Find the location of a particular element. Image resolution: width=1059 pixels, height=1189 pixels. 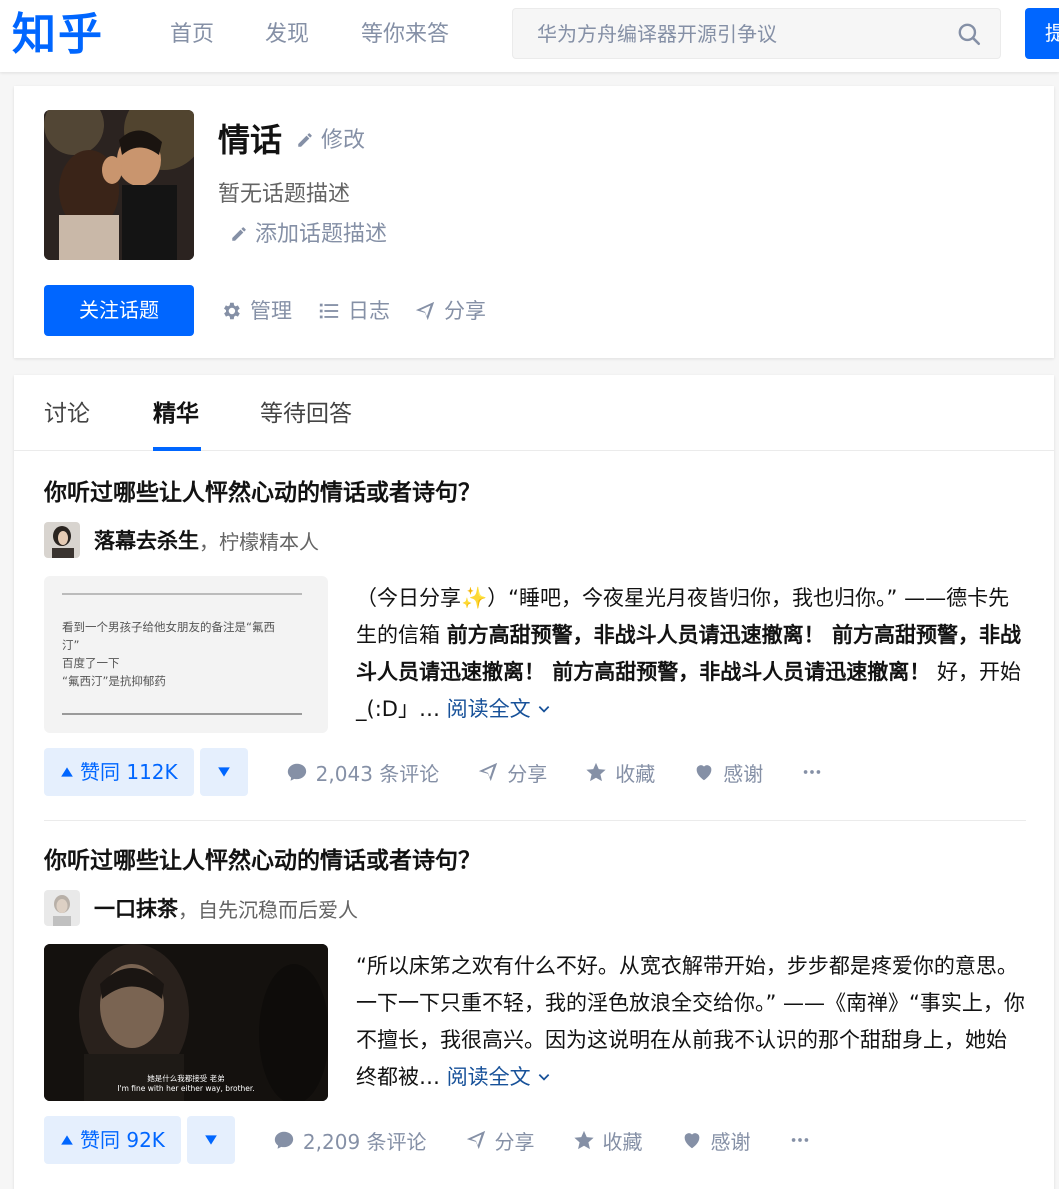

comment-button: 2,209 条评论 is located at coordinates (350, 1140).